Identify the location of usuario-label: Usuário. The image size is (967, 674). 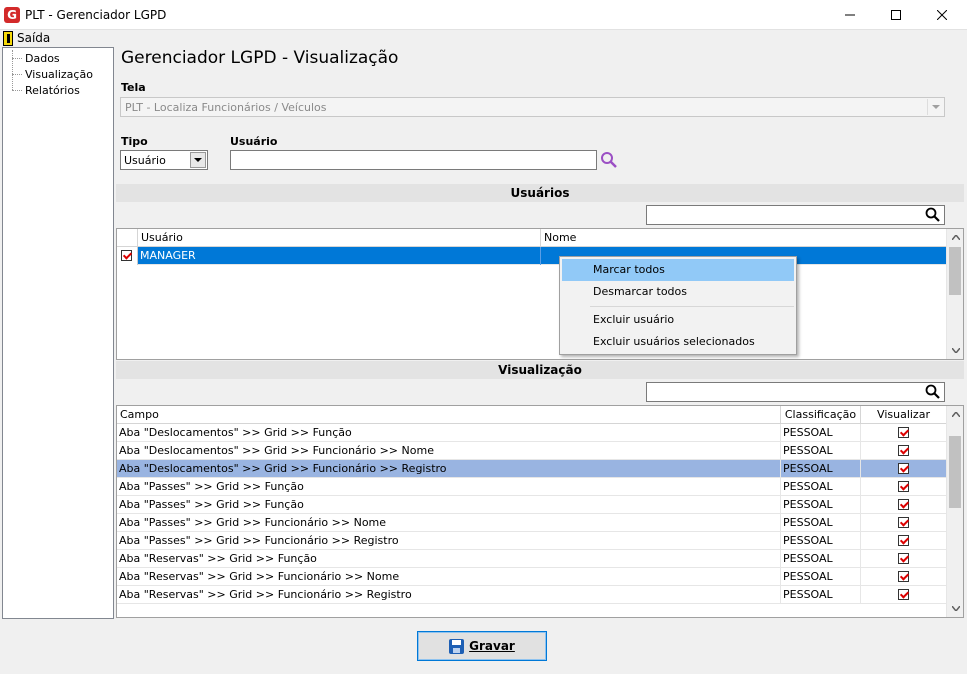
(254, 141).